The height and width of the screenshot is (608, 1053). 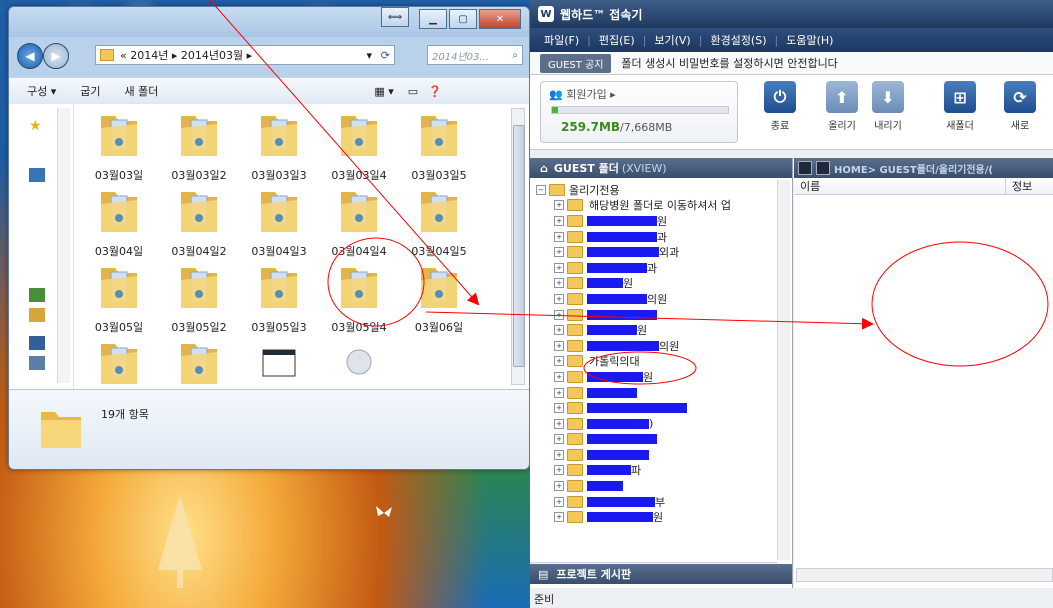 I want to click on organize-button: 구성 ▾, so click(x=41, y=91).